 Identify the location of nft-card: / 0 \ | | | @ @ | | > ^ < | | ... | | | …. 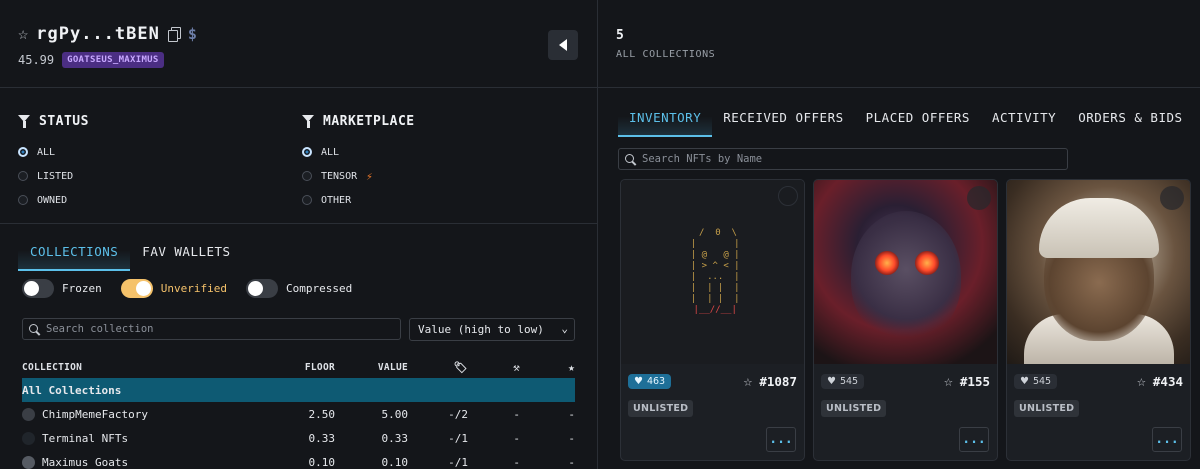
(712, 320).